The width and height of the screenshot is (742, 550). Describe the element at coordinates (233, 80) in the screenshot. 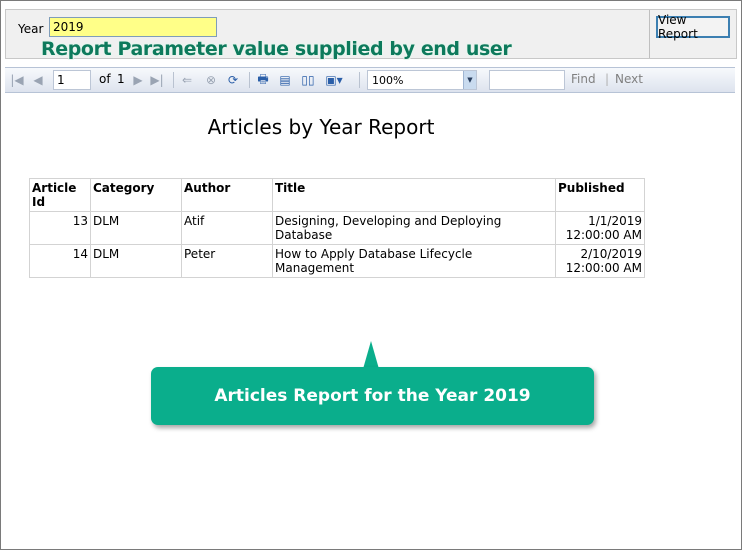

I see `refresh-icon: ⟳` at that location.